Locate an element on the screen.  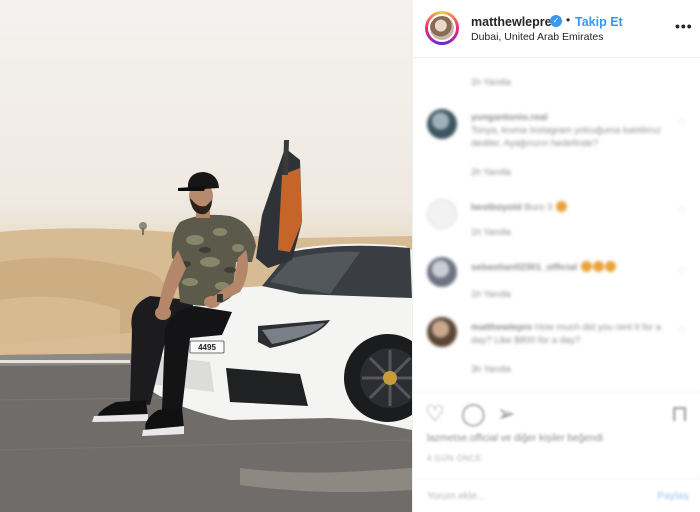
heart-icon: ♡ is located at coordinates (435, 414).